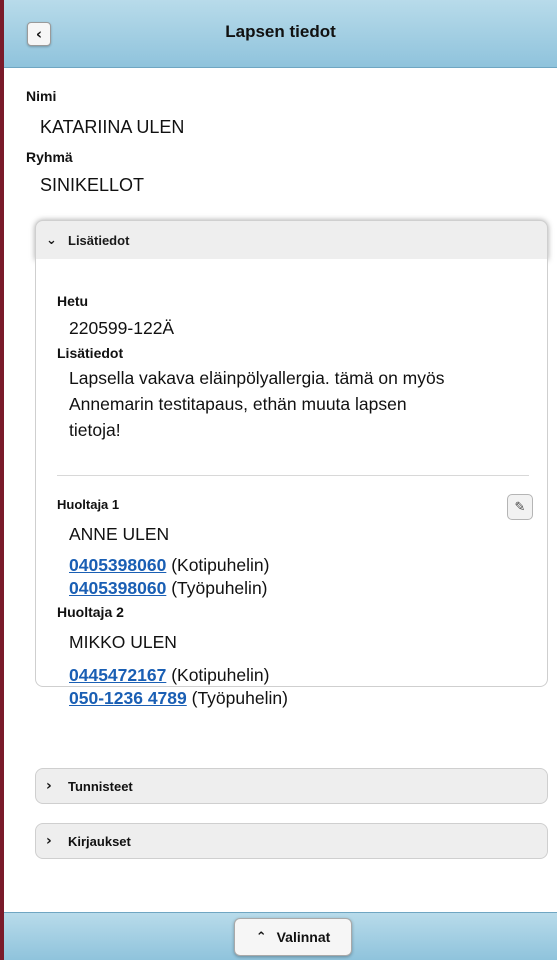 The height and width of the screenshot is (960, 557). Describe the element at coordinates (112, 127) in the screenshot. I see `name-value: KATARIINA ULEN` at that location.